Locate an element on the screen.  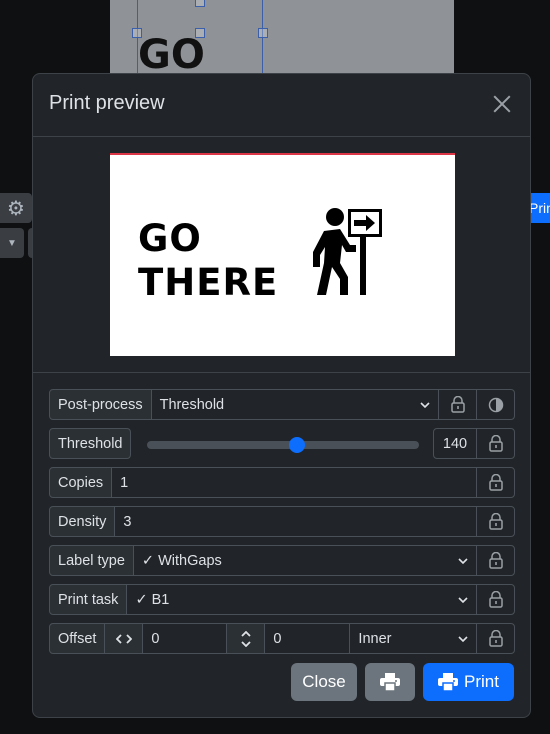
threshold-slider-thumb is located at coordinates (297, 445).